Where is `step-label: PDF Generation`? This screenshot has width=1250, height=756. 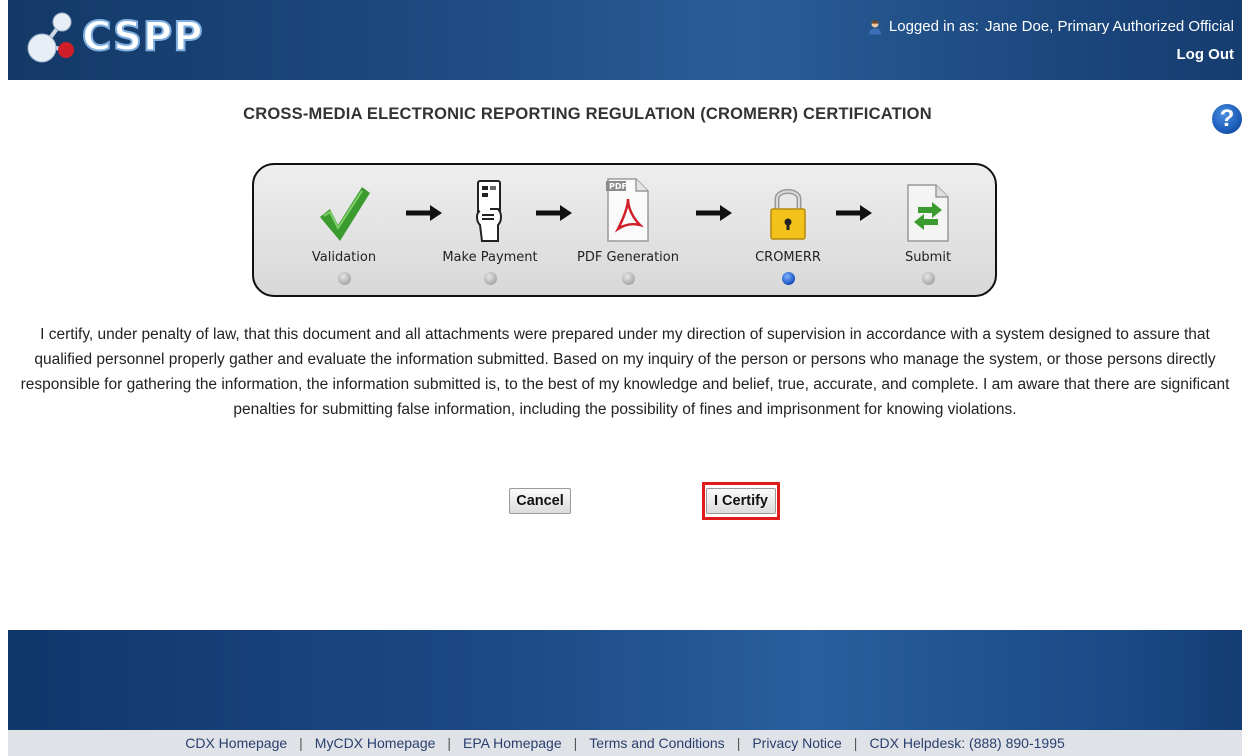
step-label: PDF Generation is located at coordinates (628, 257).